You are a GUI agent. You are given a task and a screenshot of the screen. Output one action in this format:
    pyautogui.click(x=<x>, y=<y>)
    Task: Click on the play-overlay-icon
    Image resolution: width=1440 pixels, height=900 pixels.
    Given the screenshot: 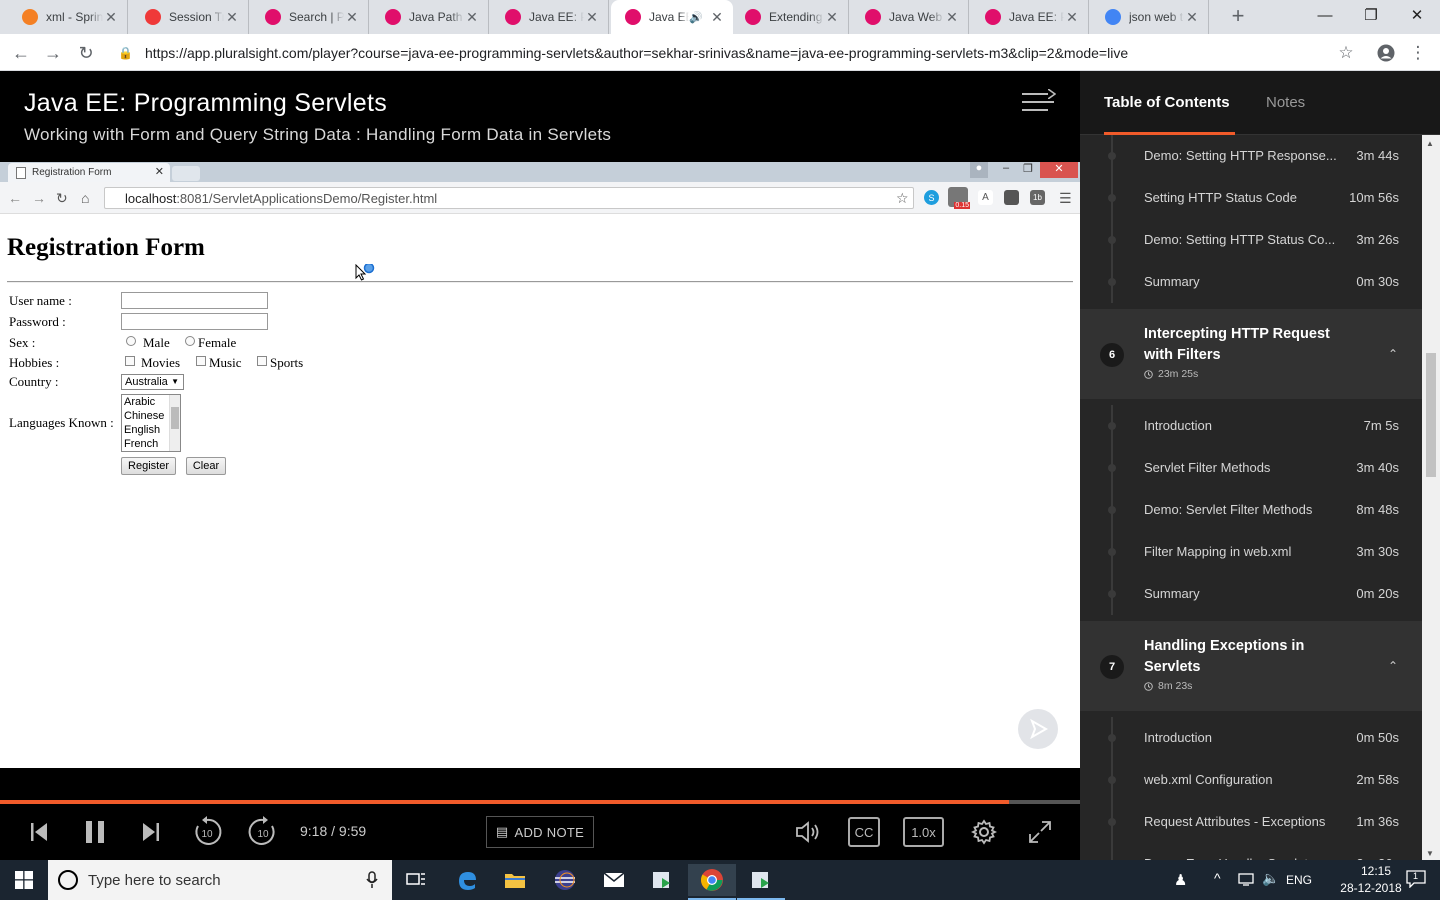 What is the action you would take?
    pyautogui.click(x=1038, y=729)
    